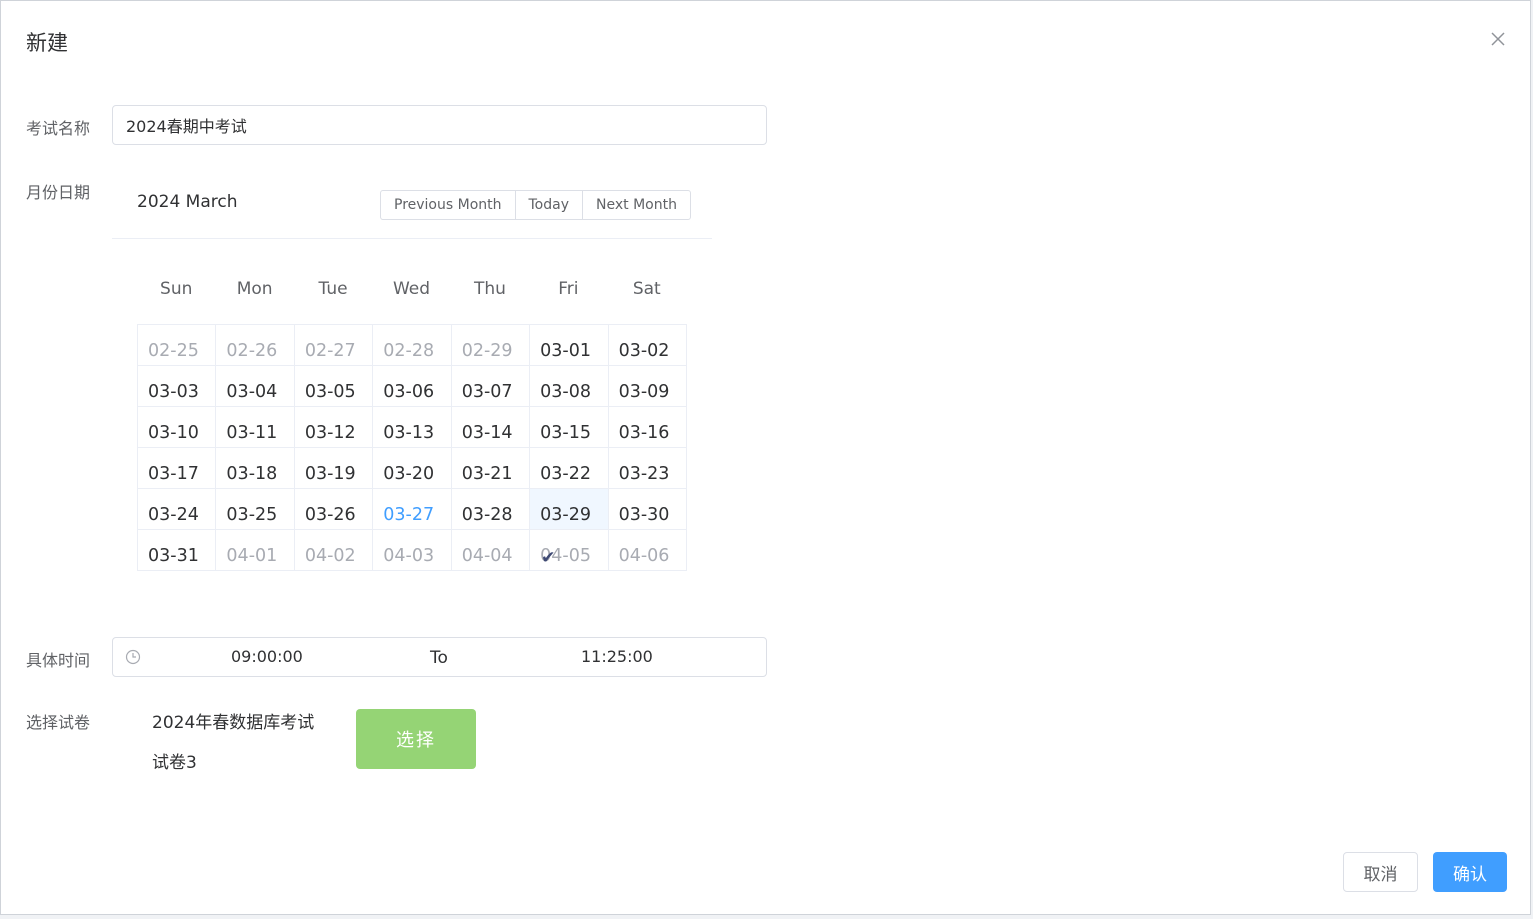 This screenshot has width=1533, height=919. What do you see at coordinates (487, 392) in the screenshot?
I see `calendar-day-label: 03-07` at bounding box center [487, 392].